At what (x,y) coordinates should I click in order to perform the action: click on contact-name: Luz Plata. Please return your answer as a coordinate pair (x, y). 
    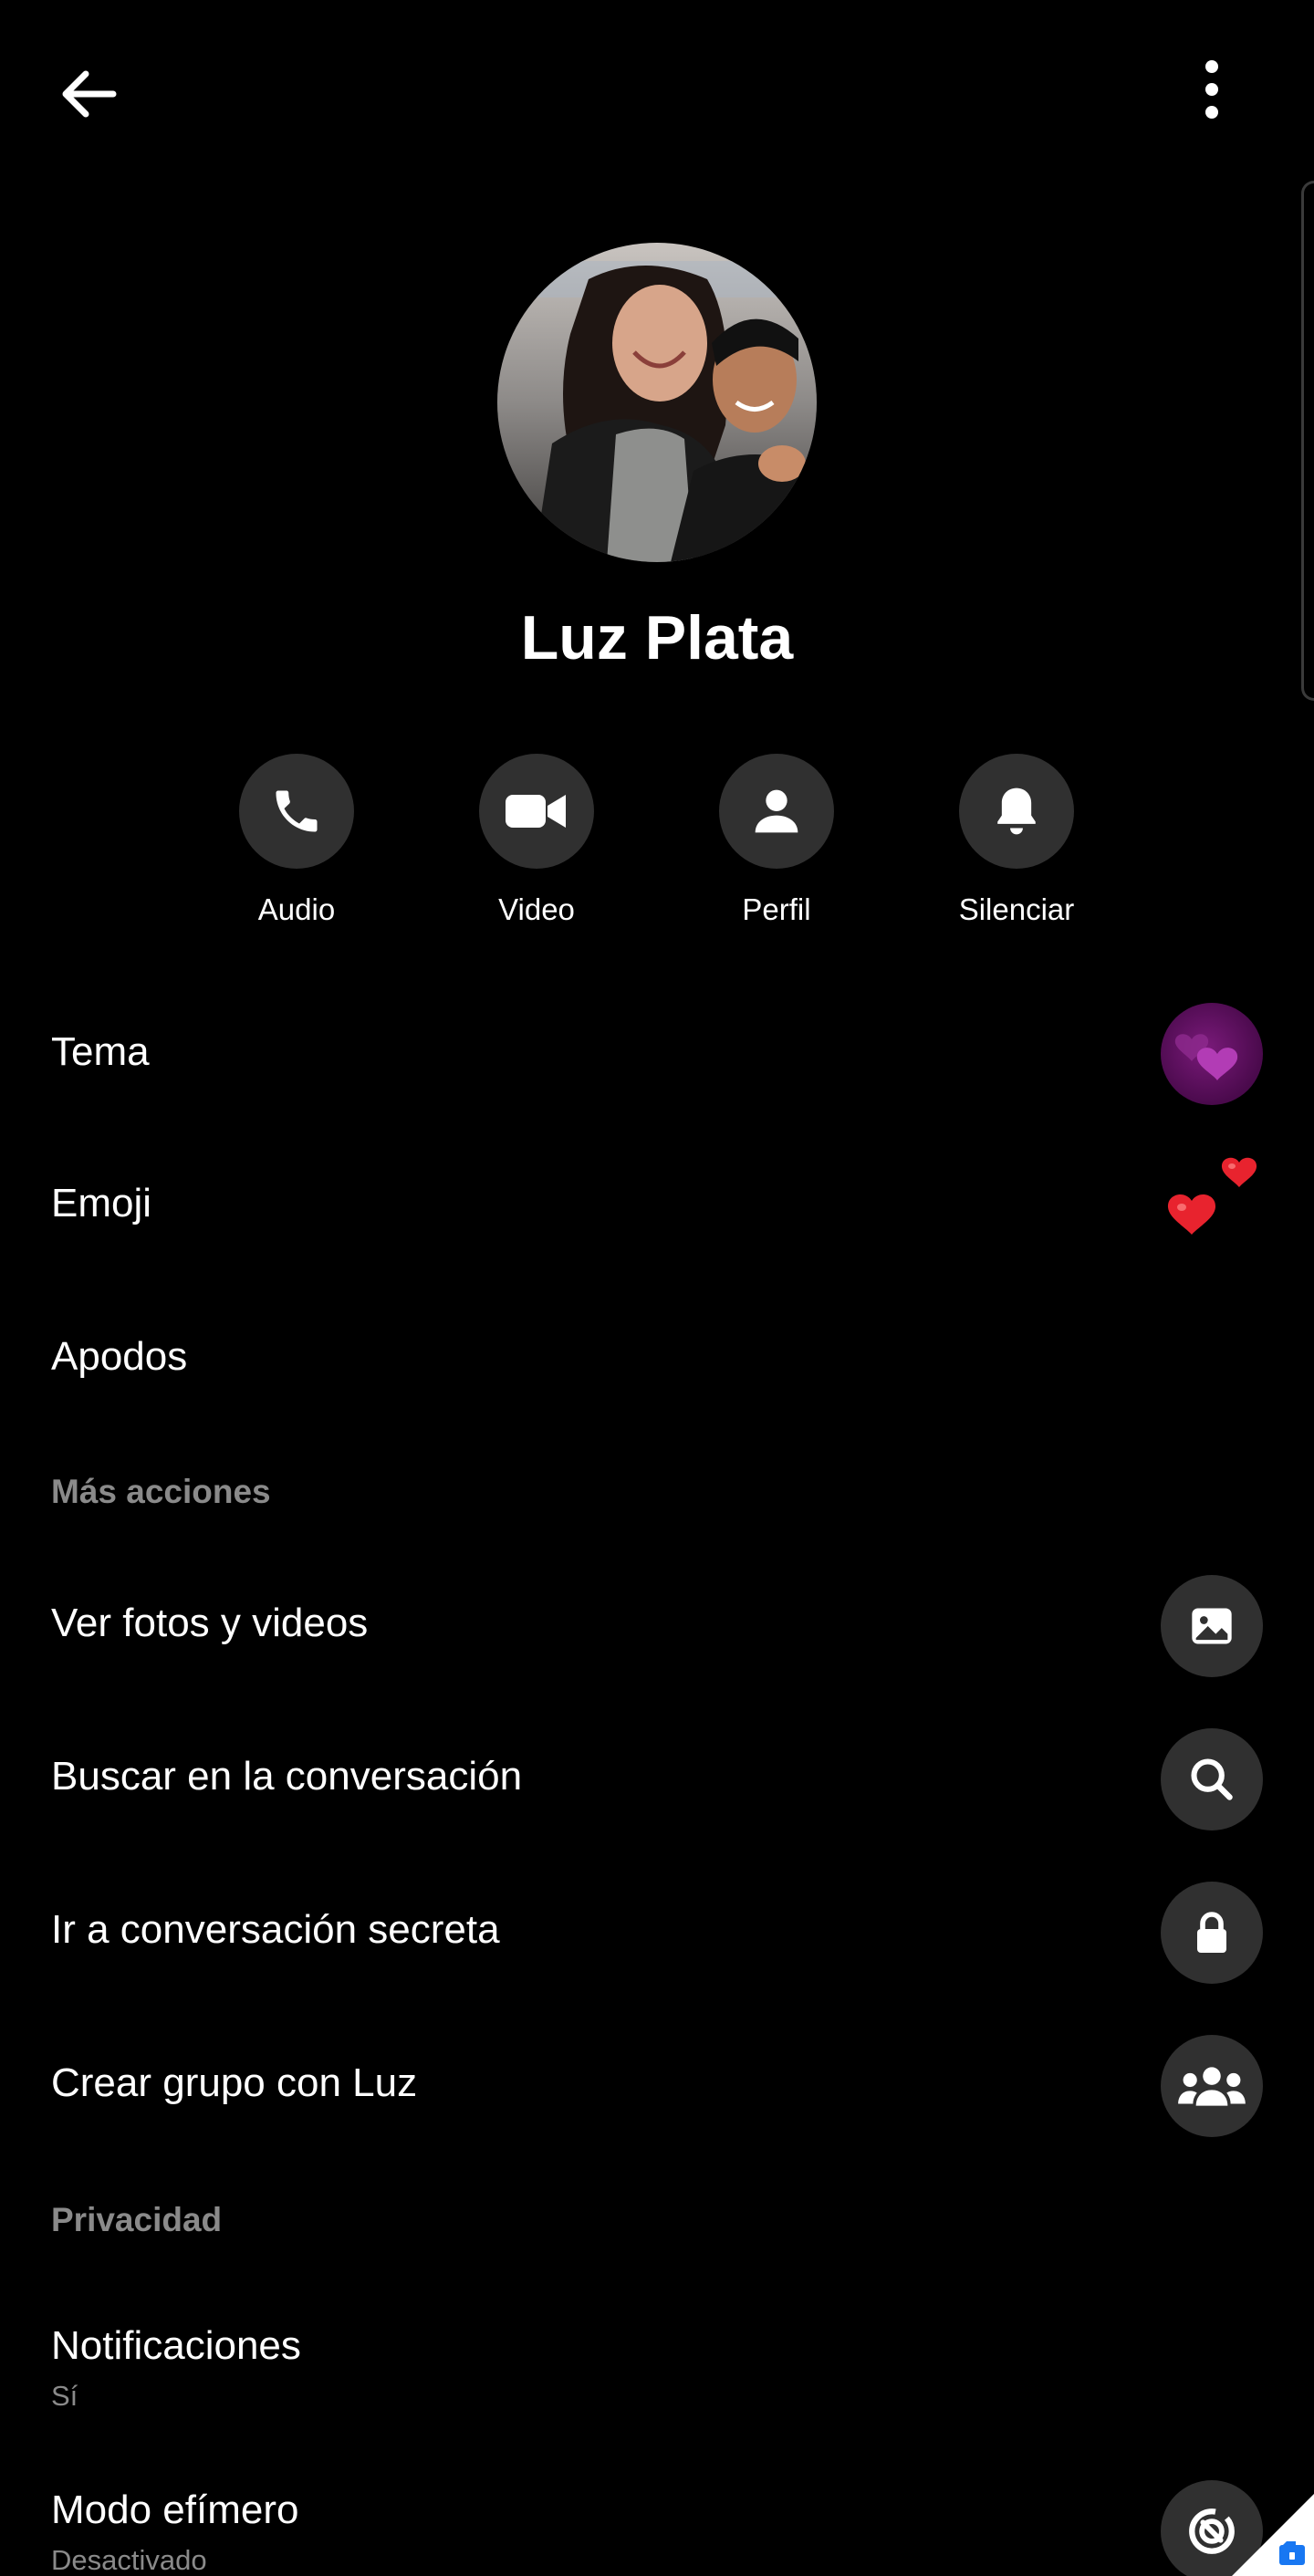
    Looking at the image, I should click on (657, 638).